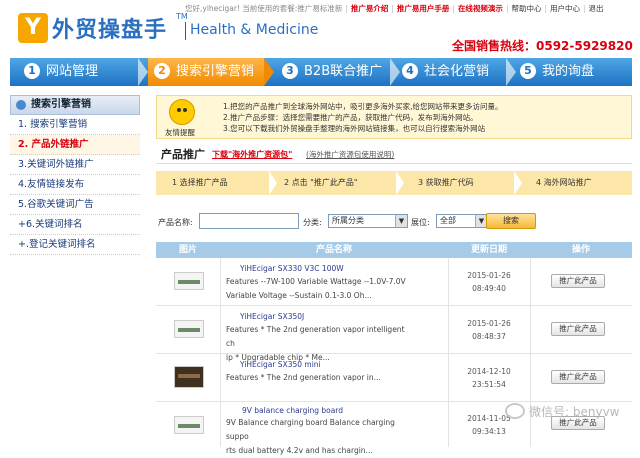 Image resolution: width=640 pixels, height=458 pixels. Describe the element at coordinates (462, 221) in the screenshot. I see `show-select: 全部 ▼` at that location.